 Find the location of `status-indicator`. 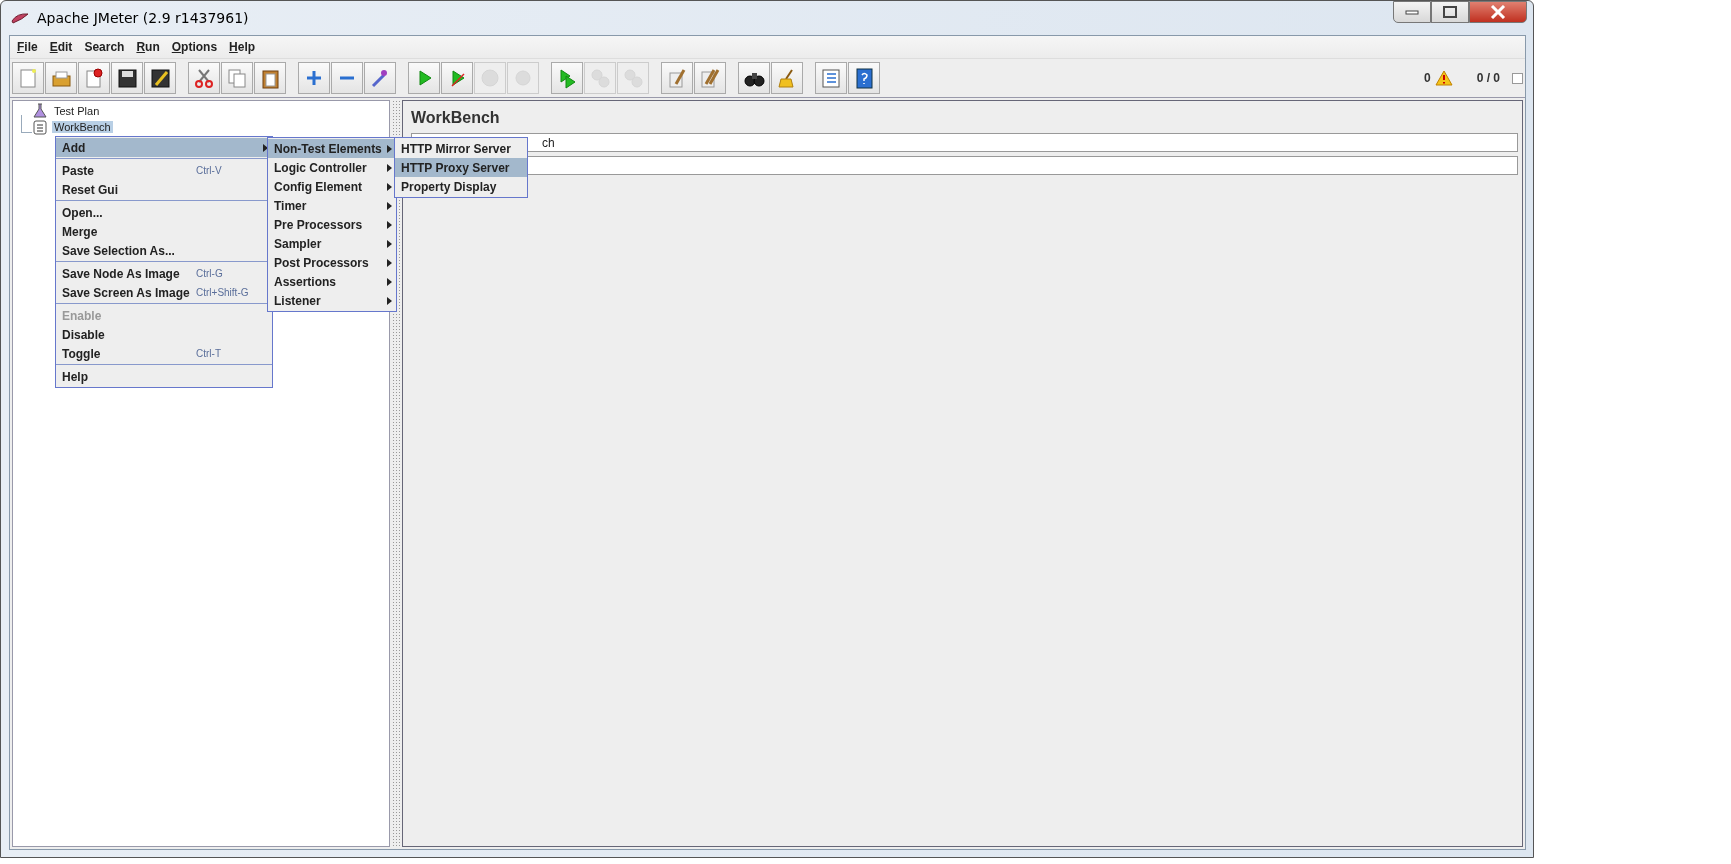

status-indicator is located at coordinates (1517, 78).